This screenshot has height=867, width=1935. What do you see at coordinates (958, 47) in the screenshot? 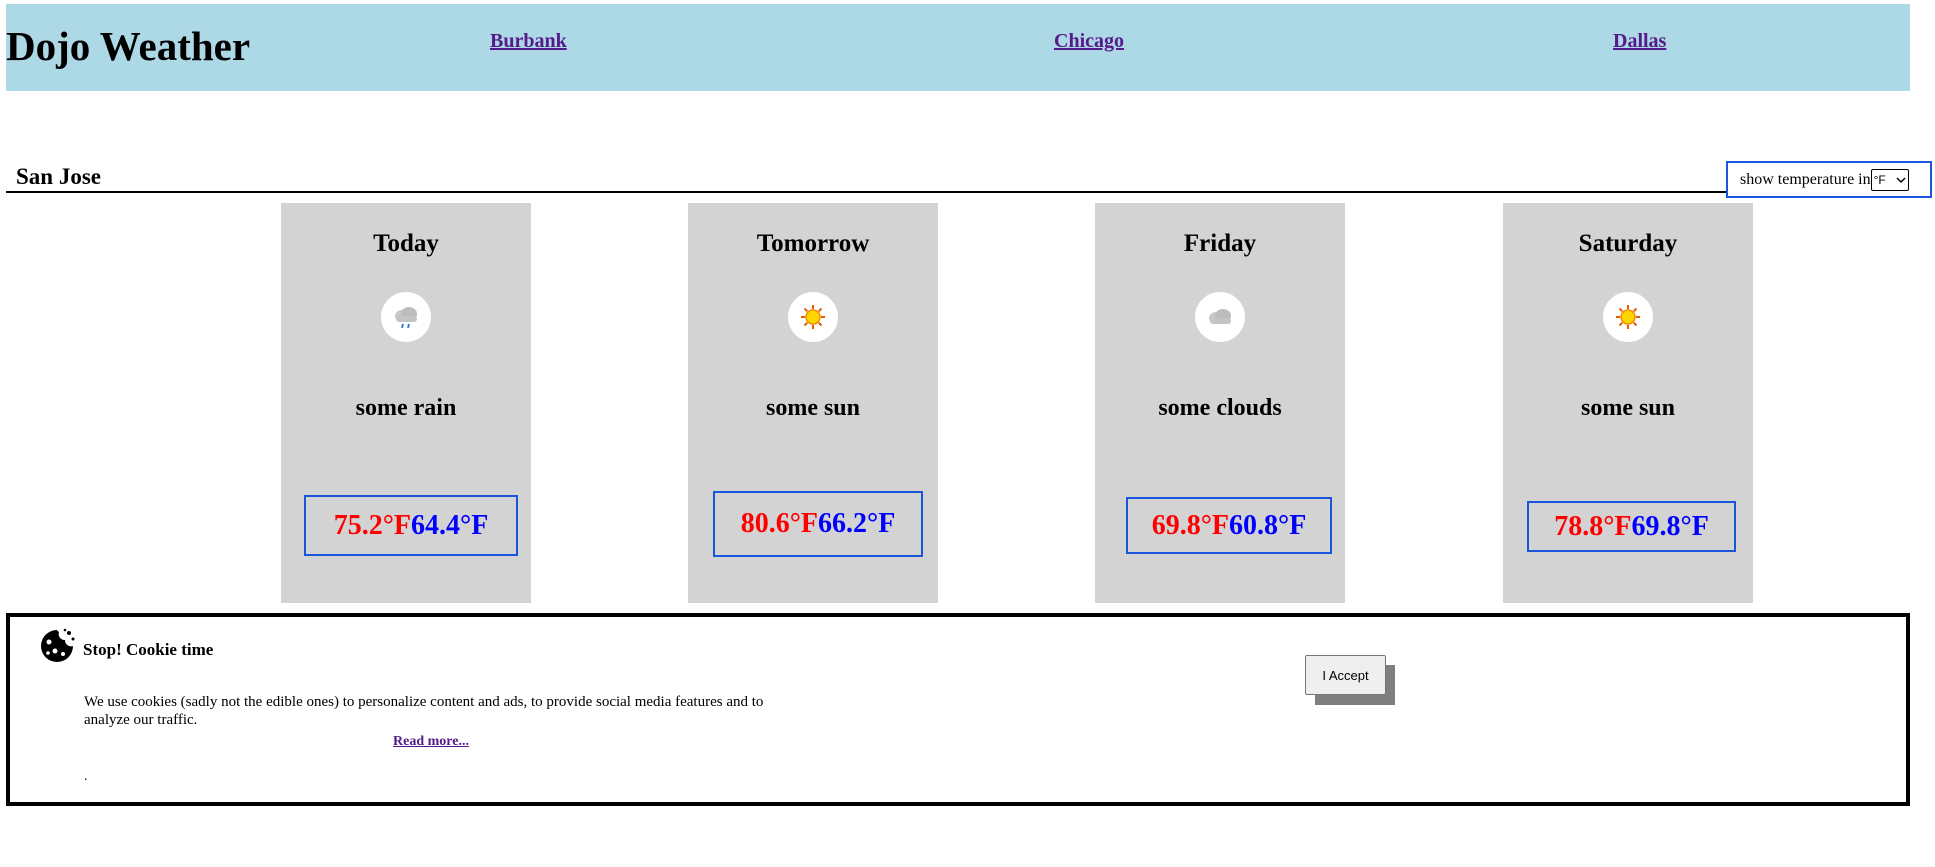
I see `site-header: Dojo Weather Burbank Chicago Dallas` at bounding box center [958, 47].